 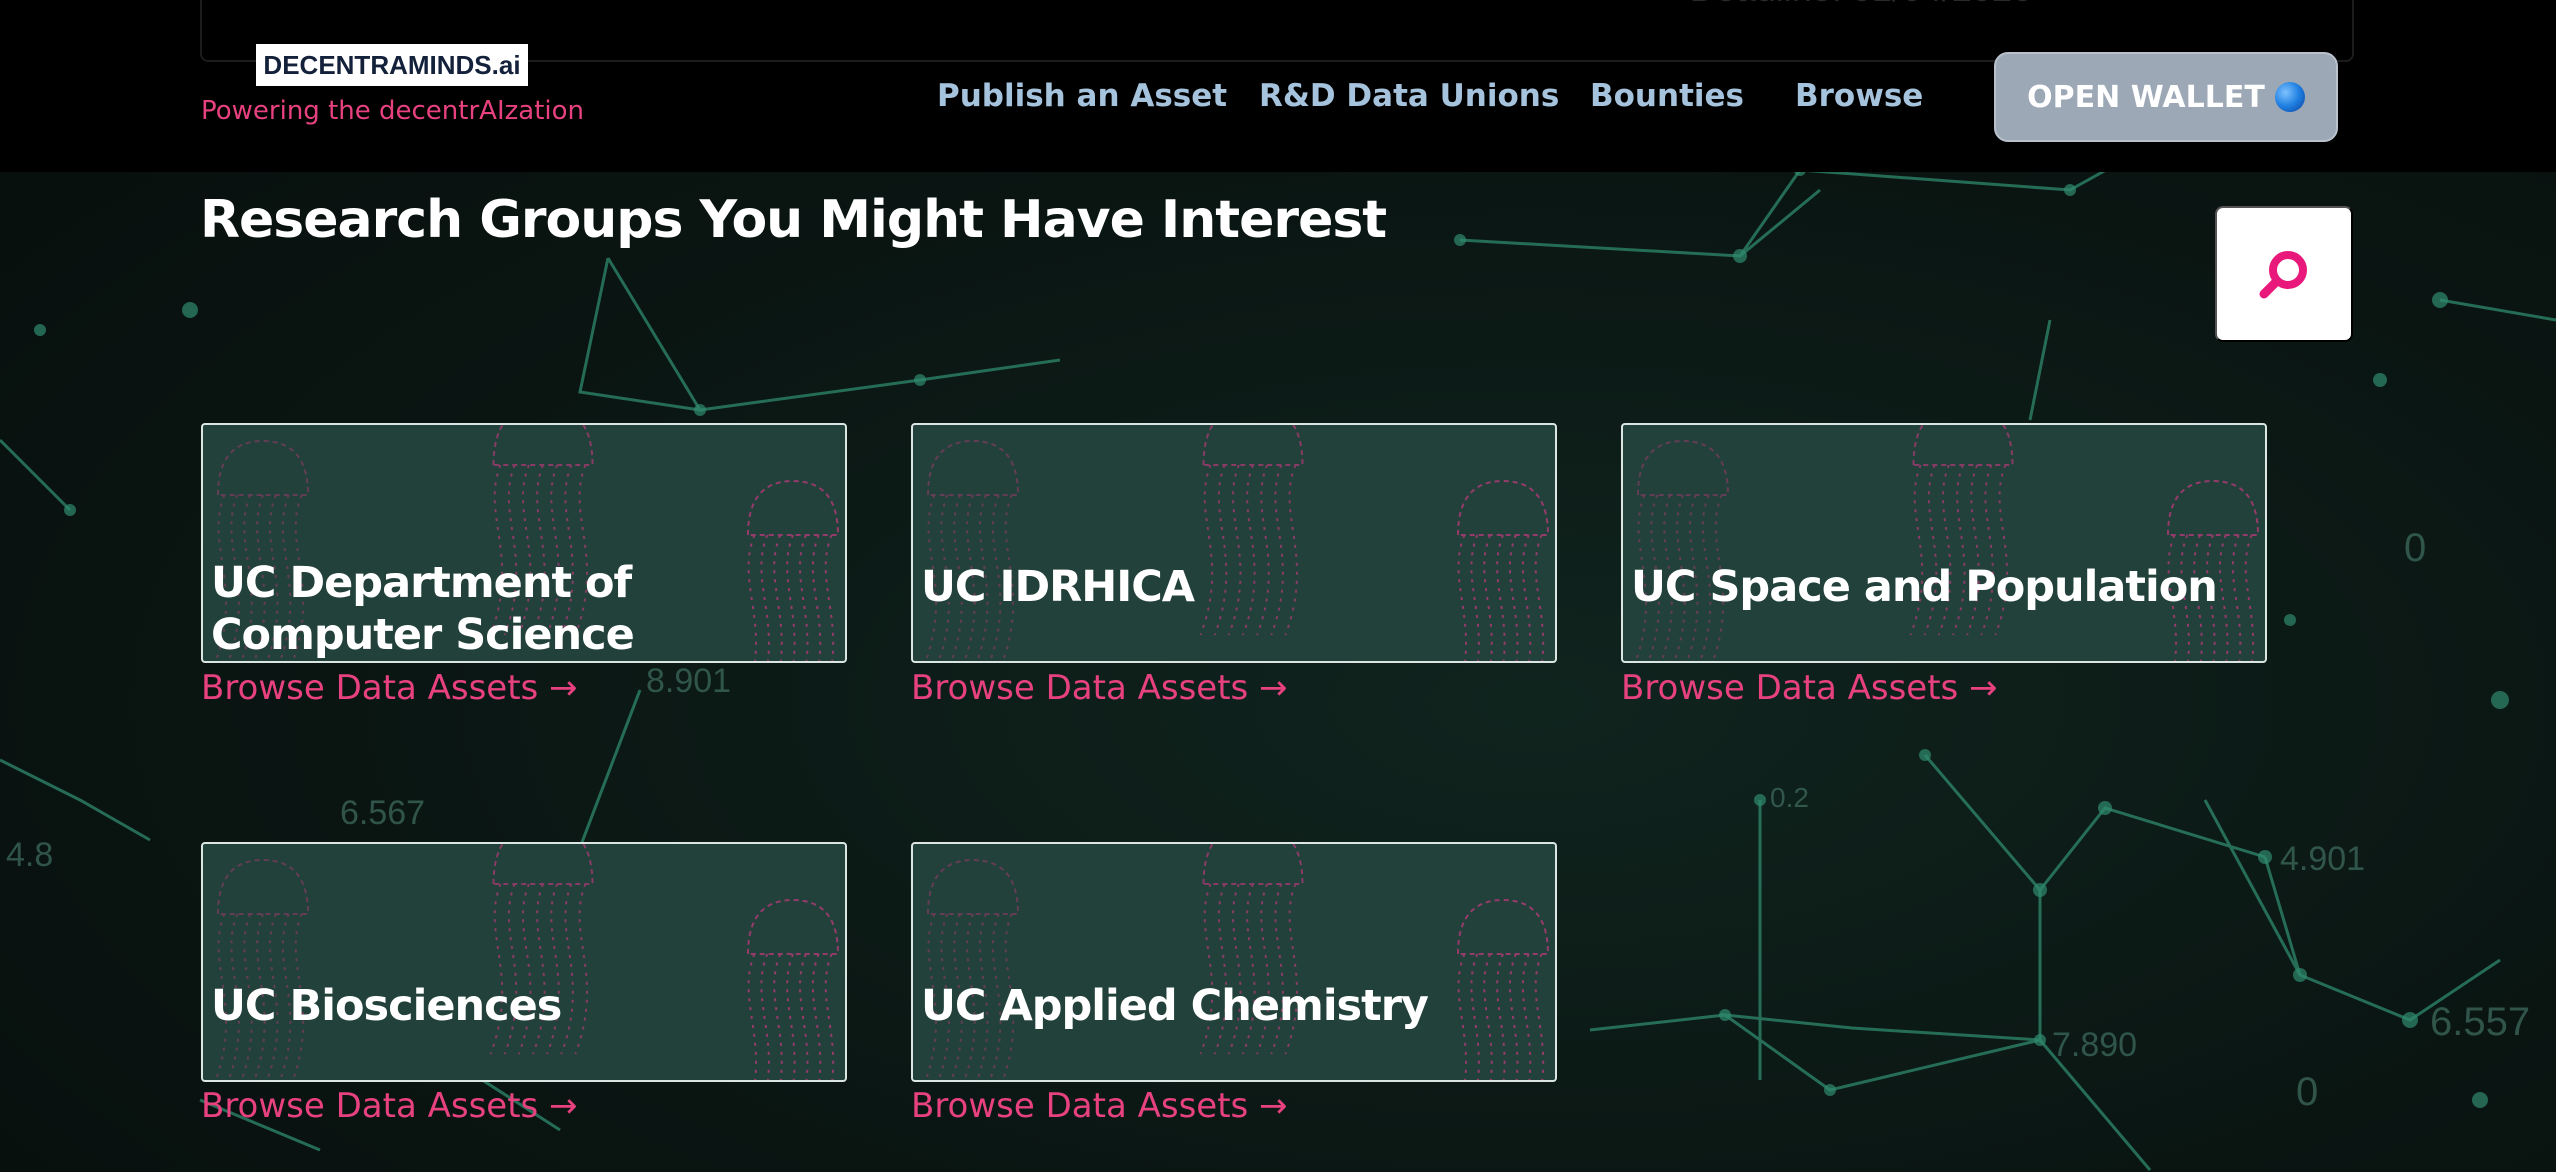 I want to click on bg-number: 6.557, so click(x=2480, y=1022).